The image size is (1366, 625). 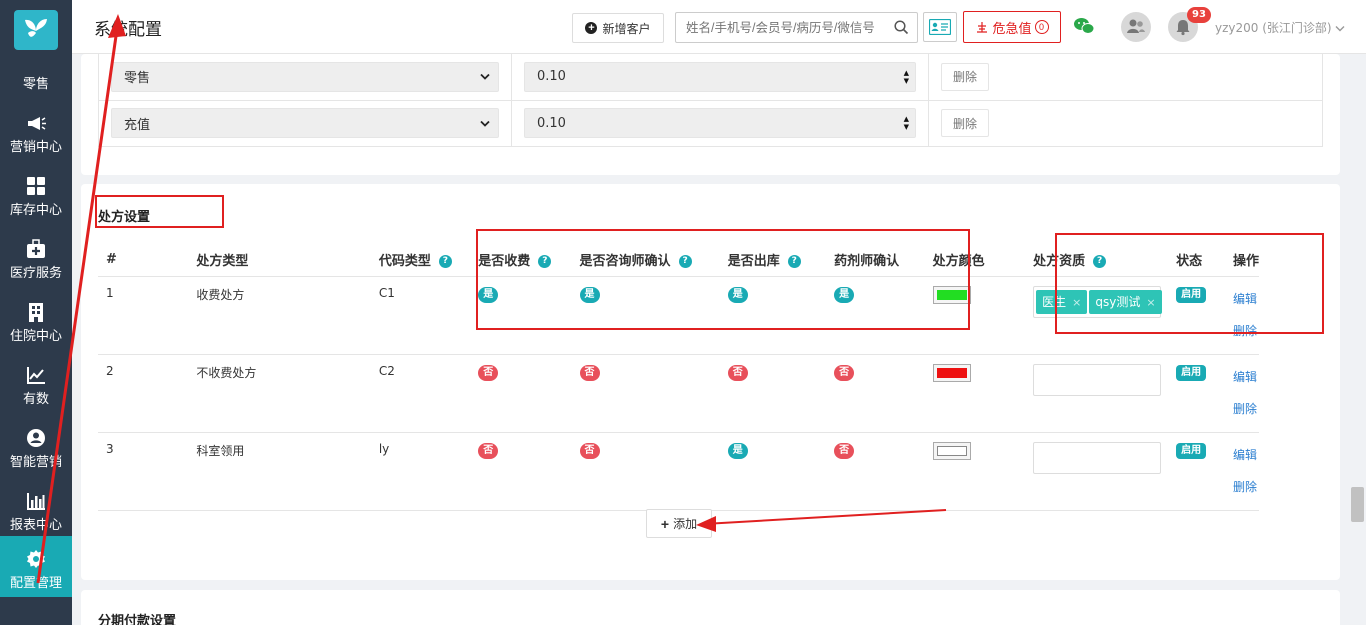 What do you see at coordinates (36, 559) in the screenshot?
I see `gear-icon` at bounding box center [36, 559].